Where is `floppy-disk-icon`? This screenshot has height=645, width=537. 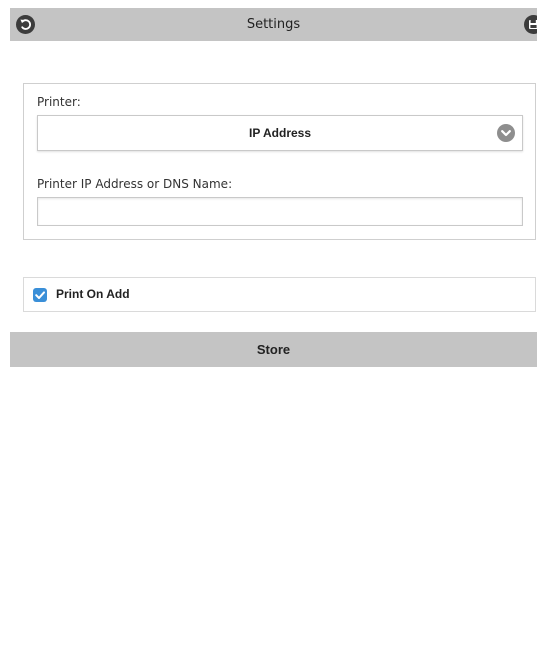
floppy-disk-icon is located at coordinates (530, 24).